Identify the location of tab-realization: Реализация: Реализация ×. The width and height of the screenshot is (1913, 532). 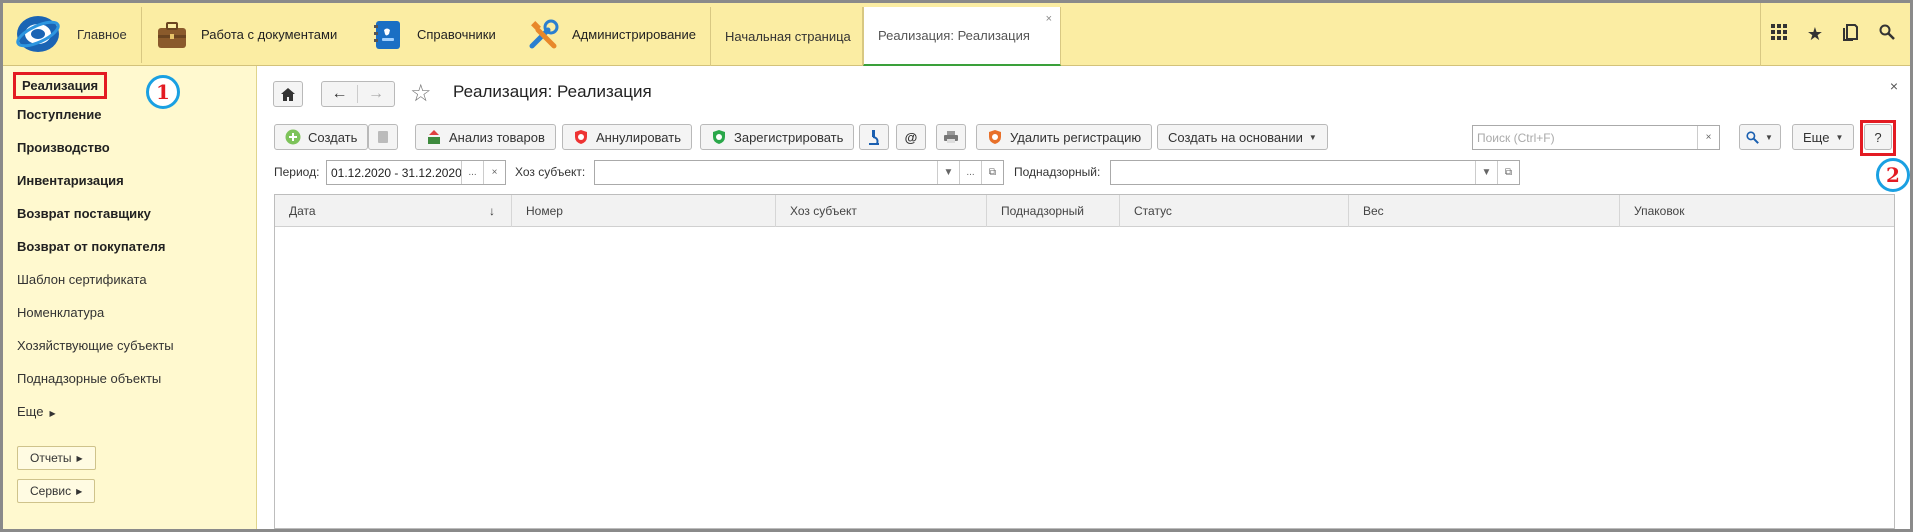
(962, 36).